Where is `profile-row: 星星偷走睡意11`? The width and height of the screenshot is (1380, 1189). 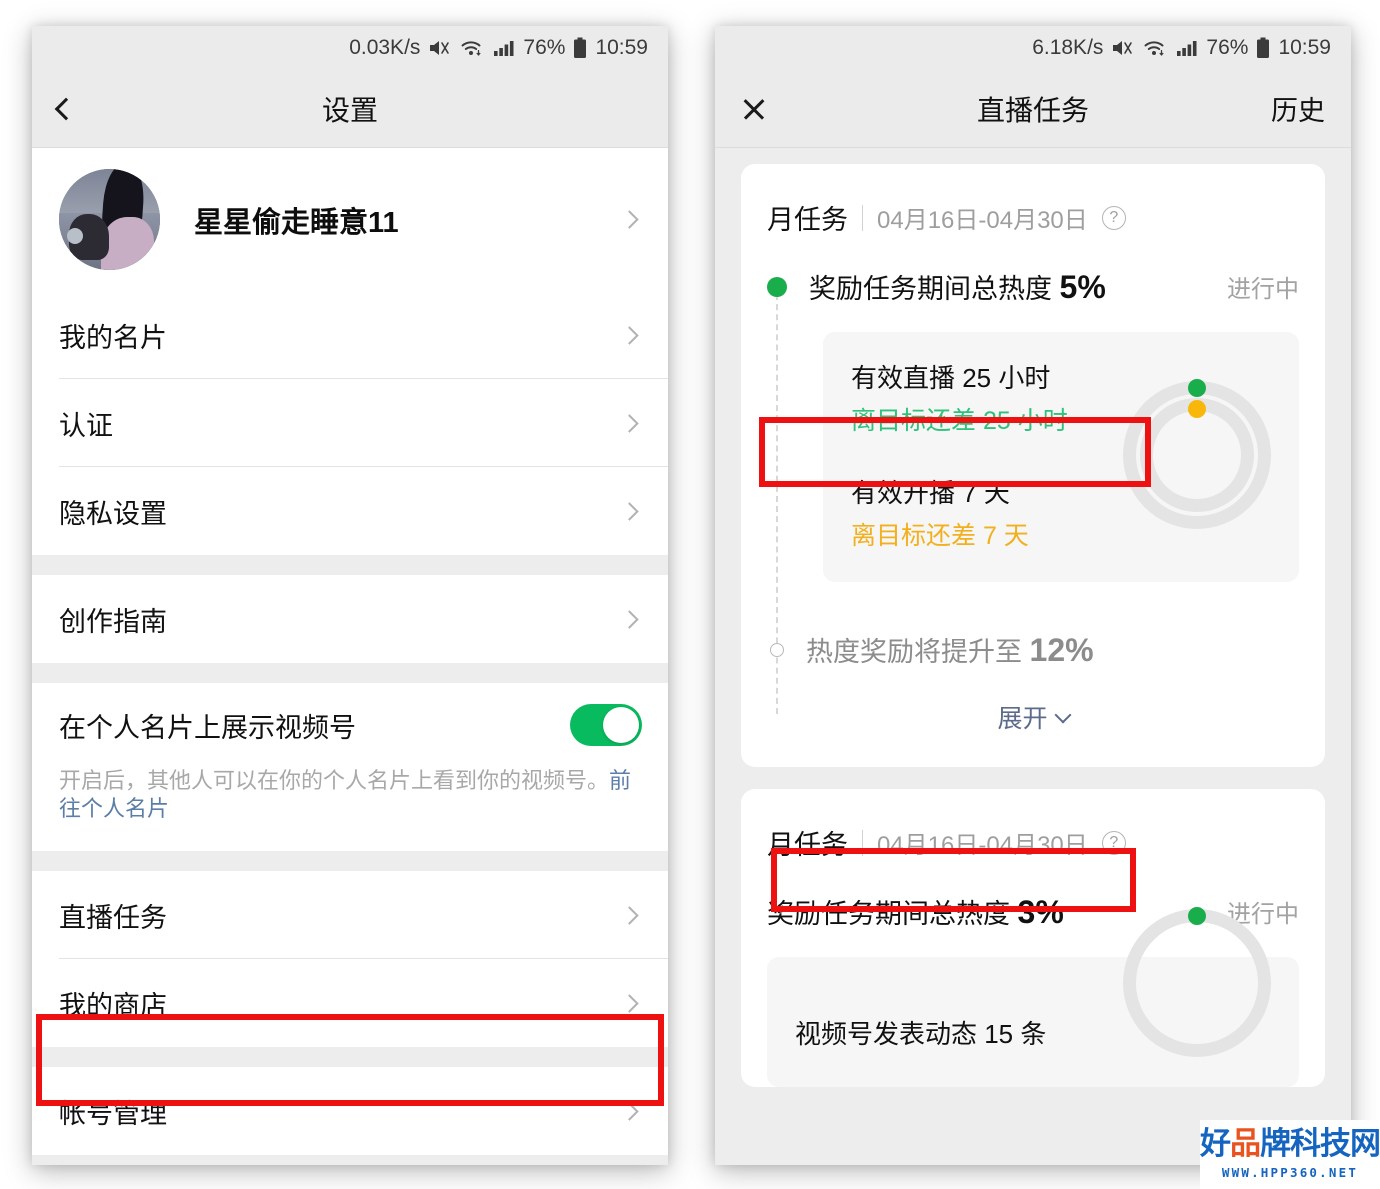 profile-row: 星星偷走睡意11 is located at coordinates (350, 219).